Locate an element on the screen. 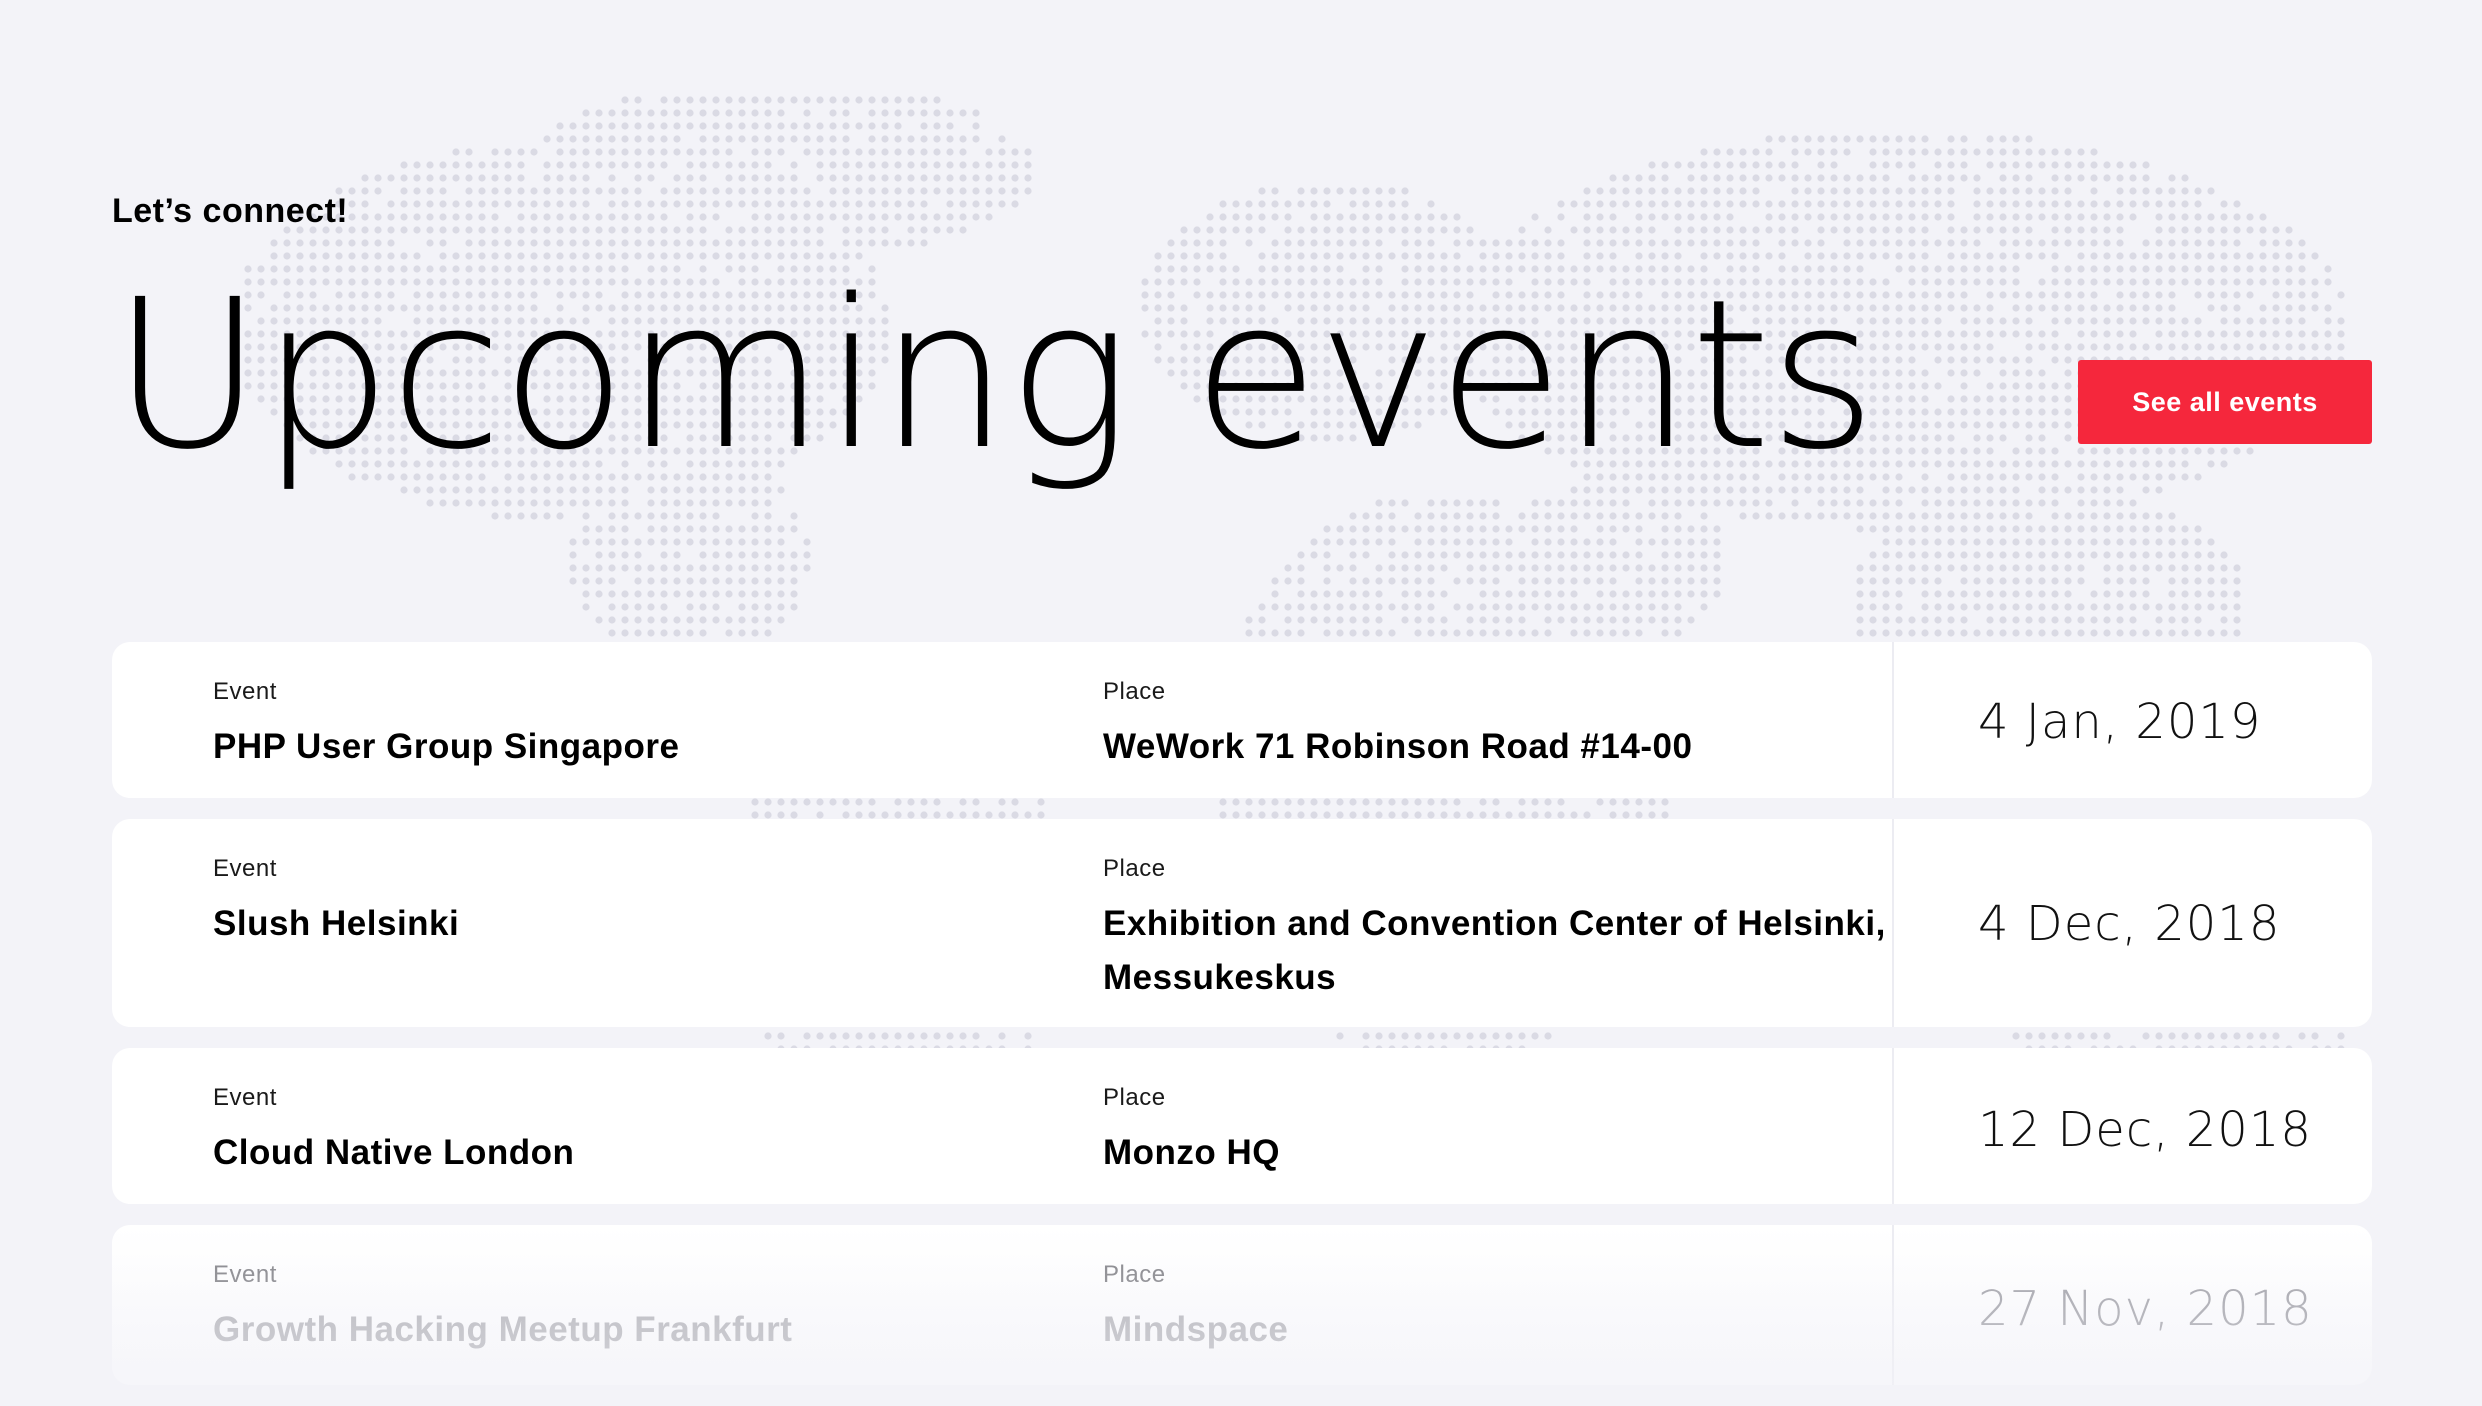  event-cell: Event PHP User Group Singapore is located at coordinates (603, 726).